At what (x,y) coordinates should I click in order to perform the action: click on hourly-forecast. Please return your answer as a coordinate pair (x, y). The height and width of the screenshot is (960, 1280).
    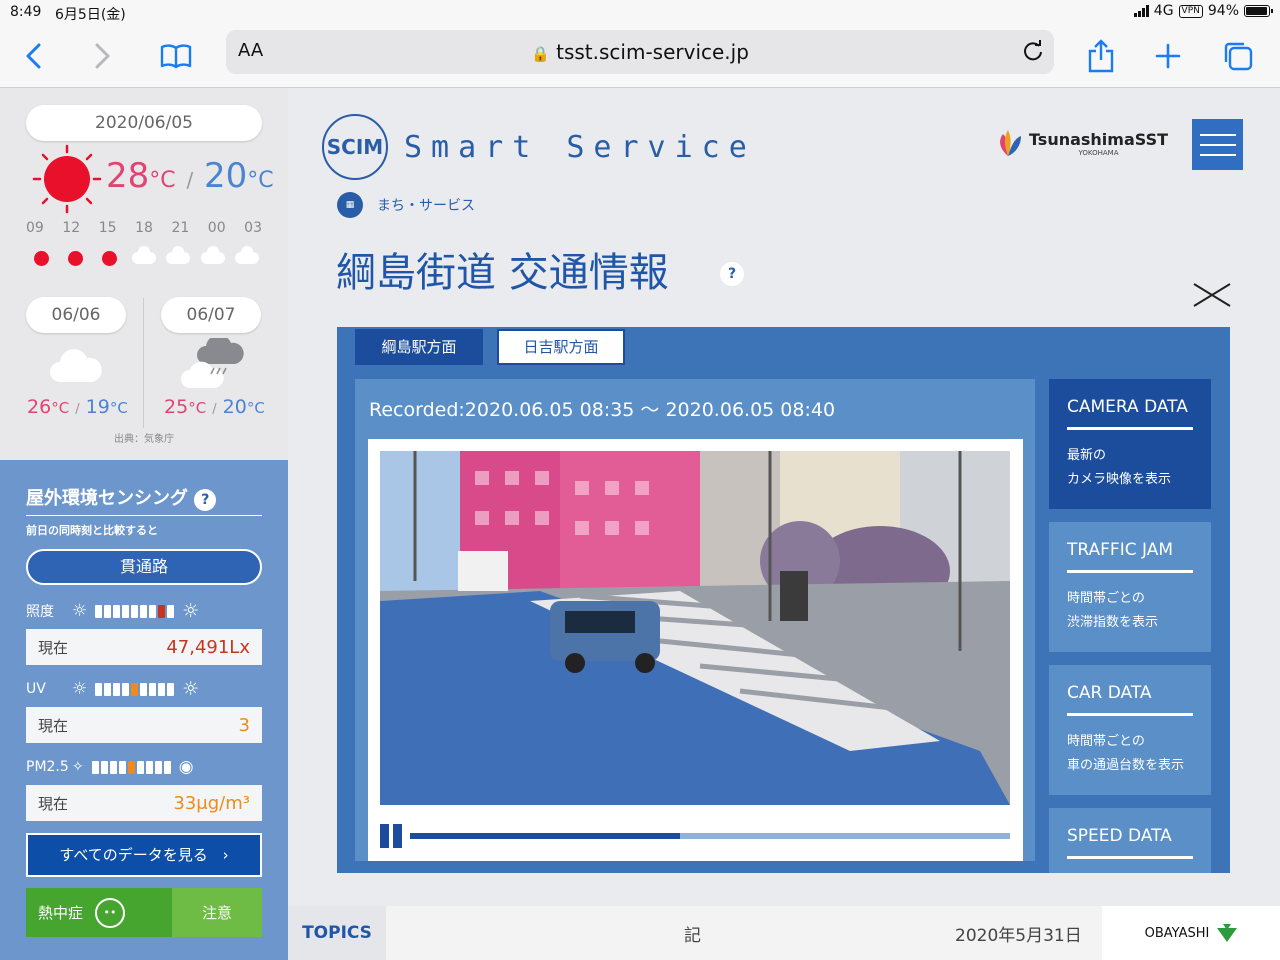
    Looking at the image, I should click on (144, 257).